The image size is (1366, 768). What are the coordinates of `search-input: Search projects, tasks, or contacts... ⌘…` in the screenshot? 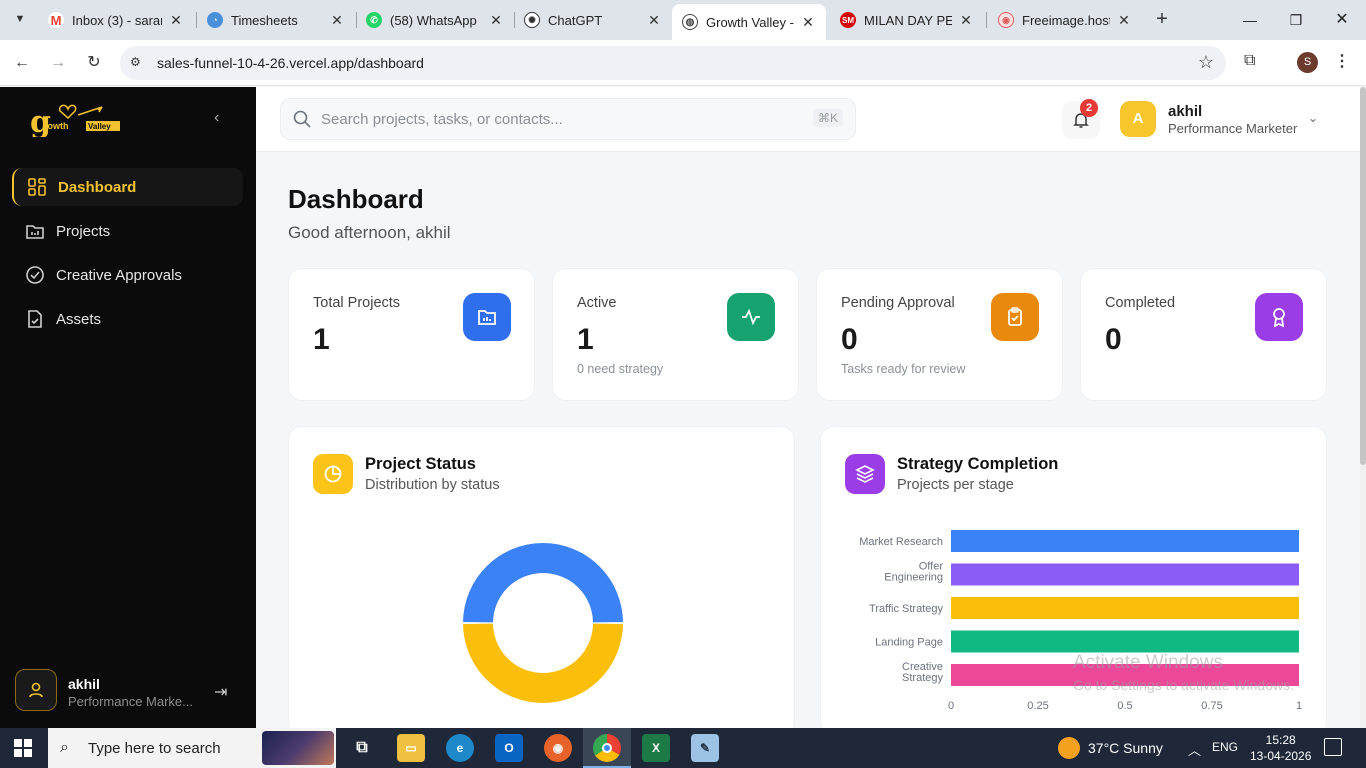 It's located at (568, 119).